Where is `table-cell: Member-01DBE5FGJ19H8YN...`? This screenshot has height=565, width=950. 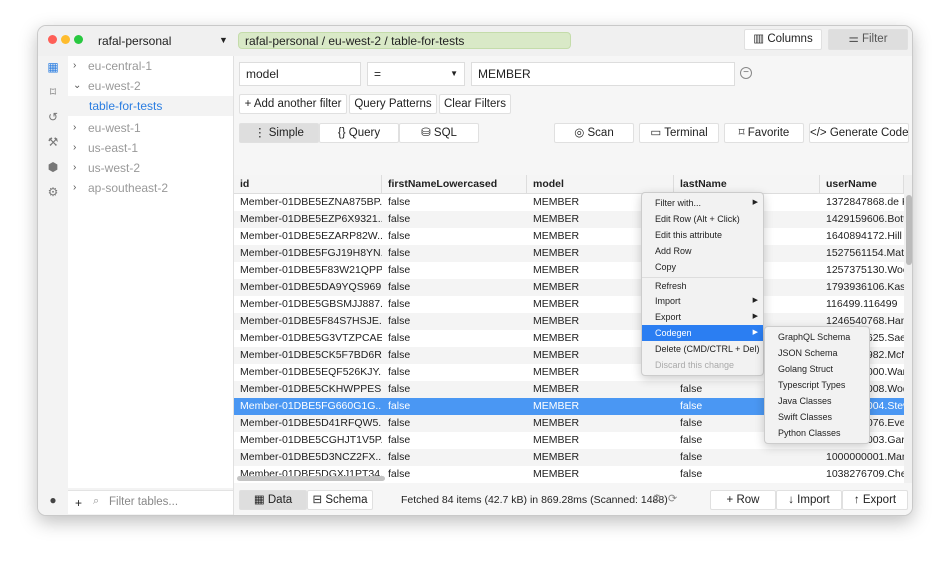 table-cell: Member-01DBE5FGJ19H8YN... is located at coordinates (308, 253).